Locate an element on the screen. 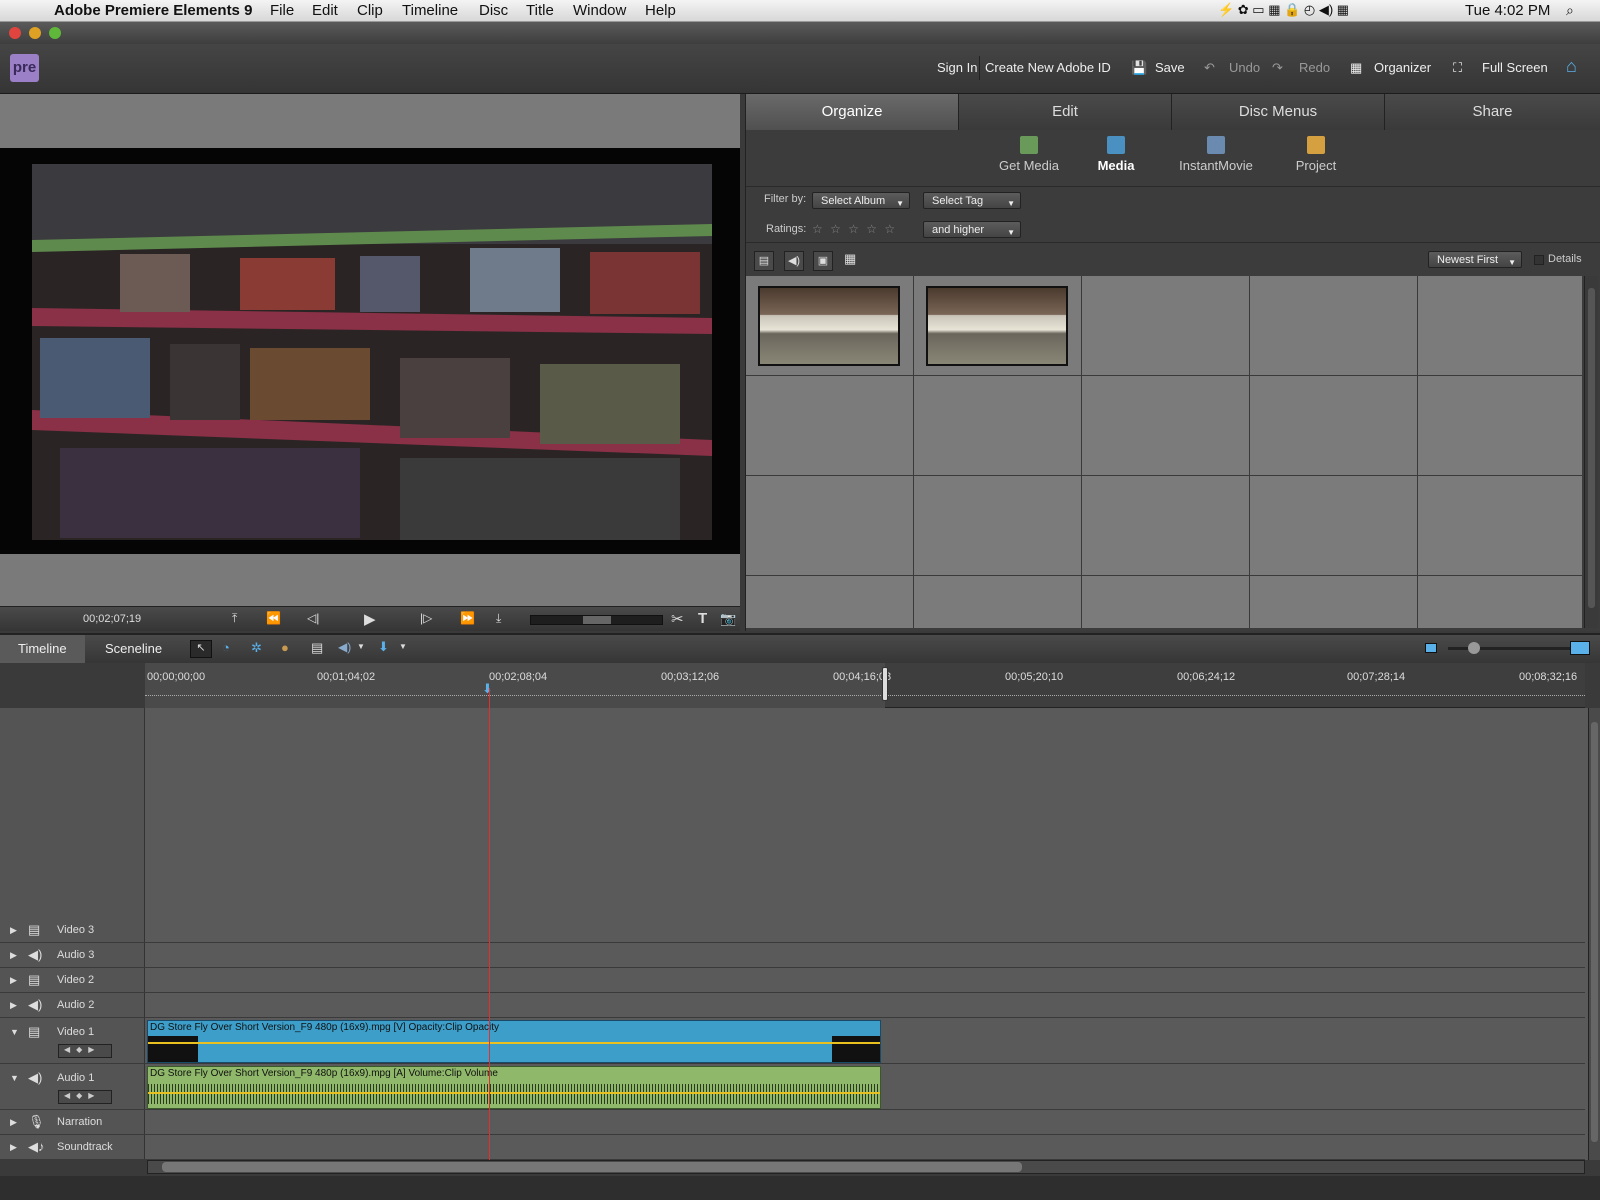  opacity-rubberband is located at coordinates (514, 1043).